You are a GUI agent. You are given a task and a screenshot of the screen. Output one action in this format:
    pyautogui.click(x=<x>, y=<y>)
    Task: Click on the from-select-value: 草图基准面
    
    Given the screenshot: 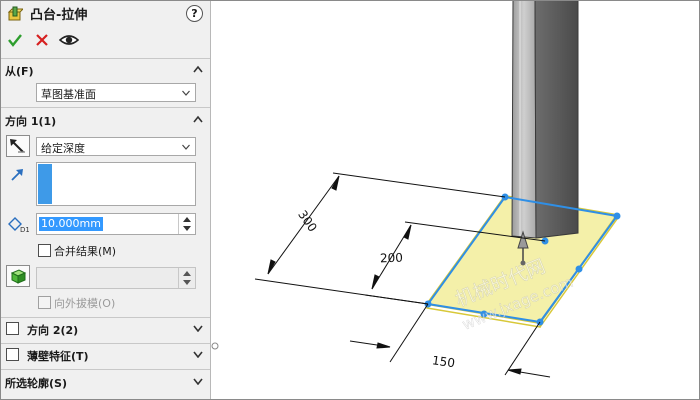 What is the action you would take?
    pyautogui.click(x=68, y=94)
    